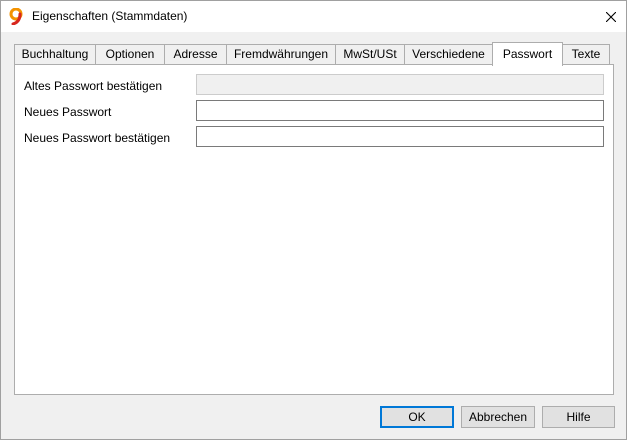 This screenshot has width=627, height=440. I want to click on close-button, so click(611, 16).